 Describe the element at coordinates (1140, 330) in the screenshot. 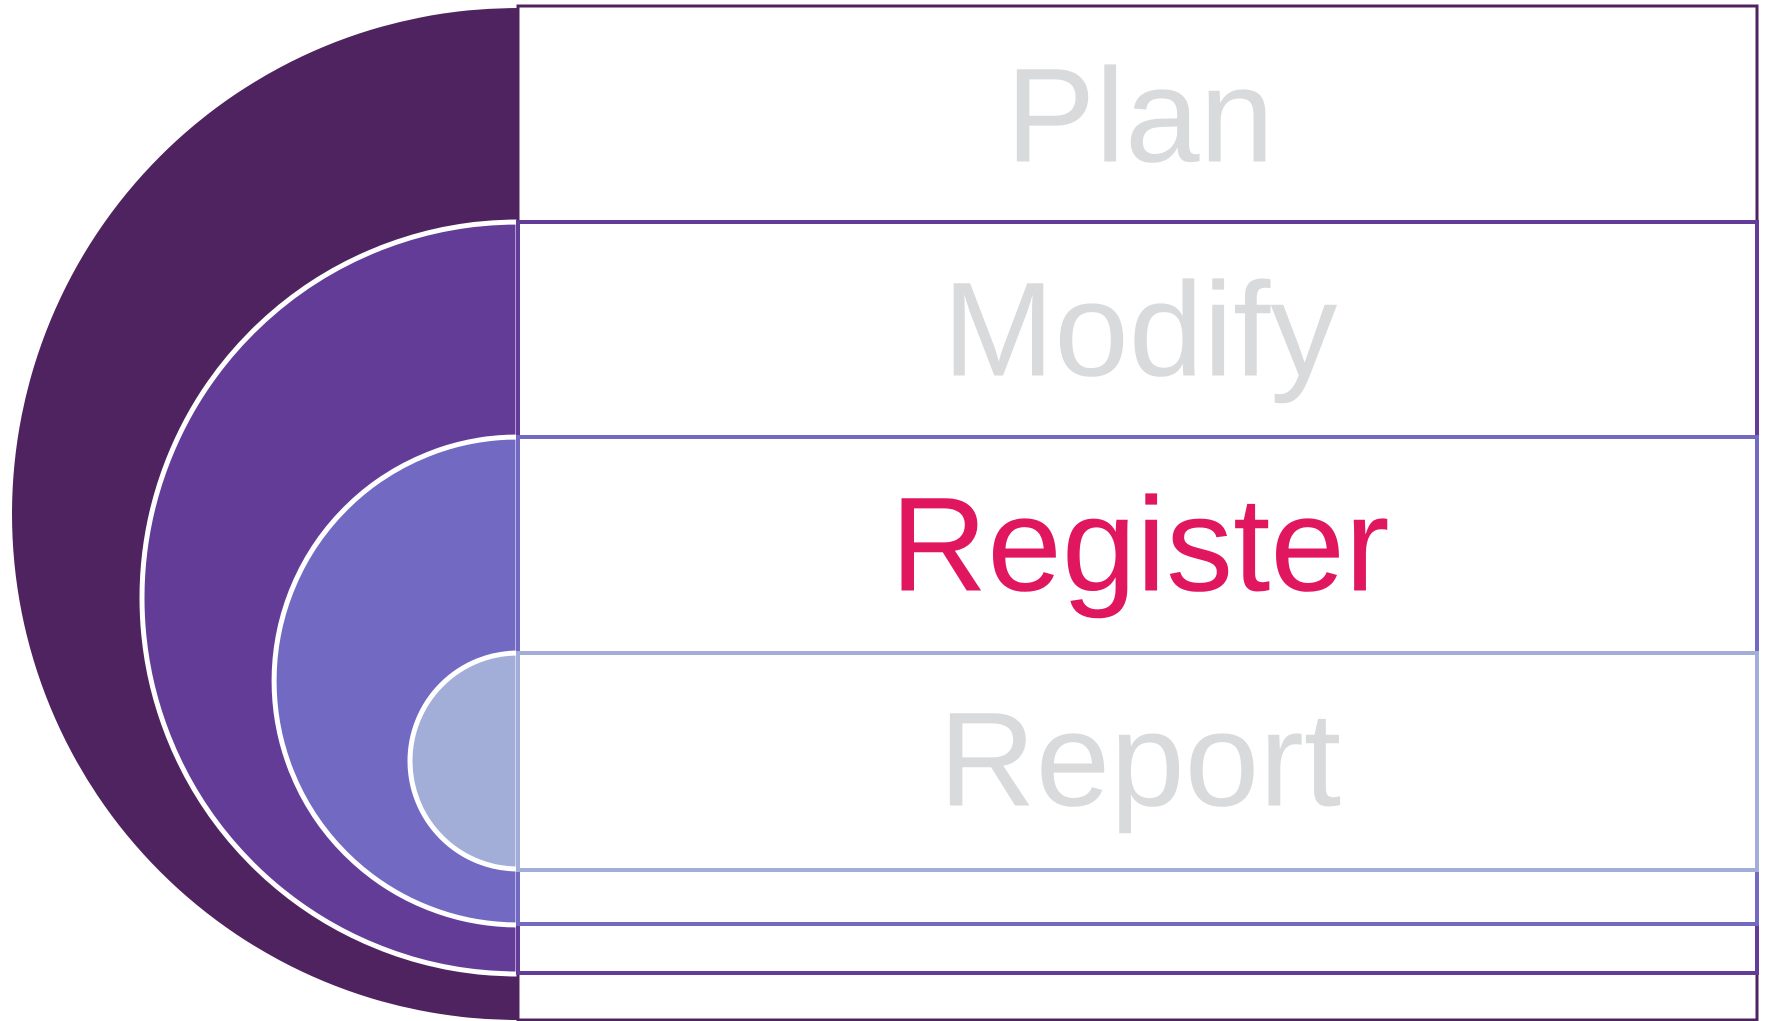

I see `step-label-modify: Modify` at that location.